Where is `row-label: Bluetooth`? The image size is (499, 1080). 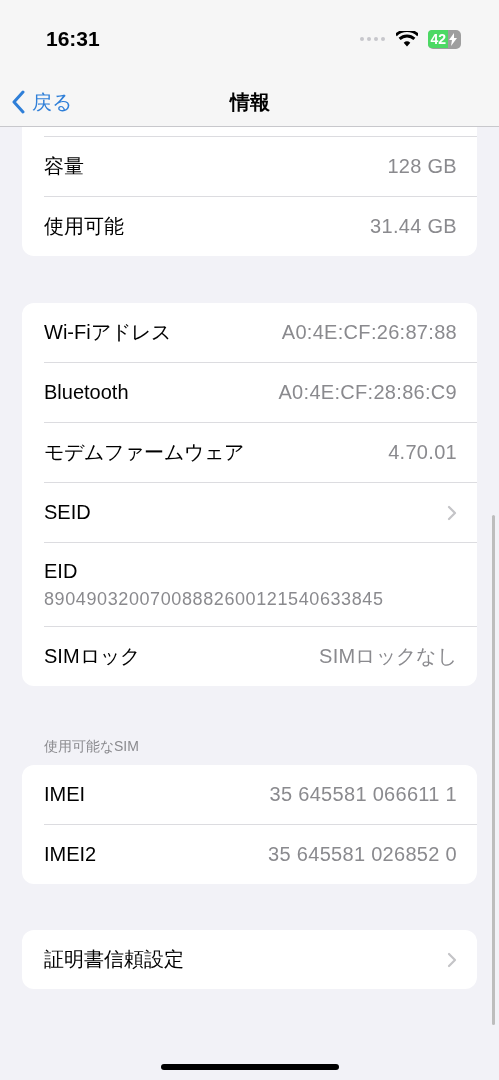 row-label: Bluetooth is located at coordinates (86, 392).